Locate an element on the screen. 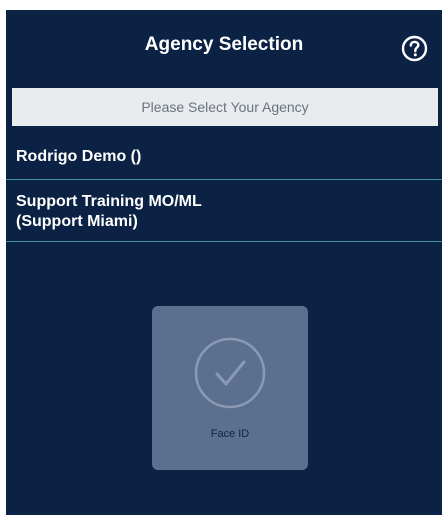 This screenshot has height=515, width=448. agency-name: Rodrigo Demo () is located at coordinates (79, 156).